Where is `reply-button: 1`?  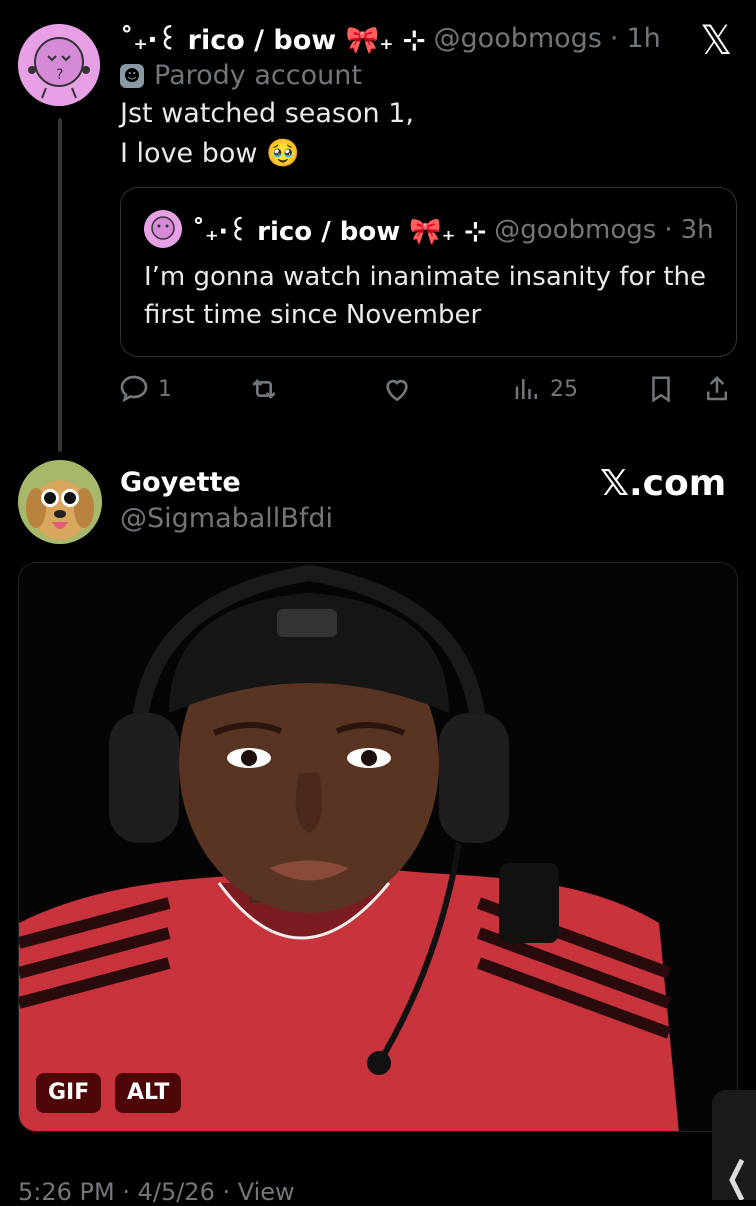 reply-button: 1 is located at coordinates (145, 389).